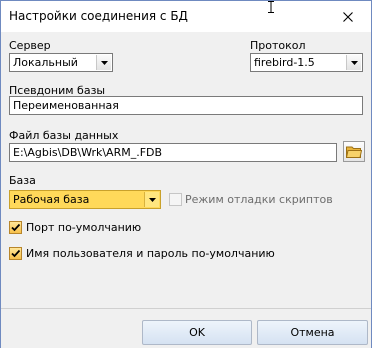  What do you see at coordinates (278, 45) in the screenshot?
I see `protocol-label: Протокол` at bounding box center [278, 45].